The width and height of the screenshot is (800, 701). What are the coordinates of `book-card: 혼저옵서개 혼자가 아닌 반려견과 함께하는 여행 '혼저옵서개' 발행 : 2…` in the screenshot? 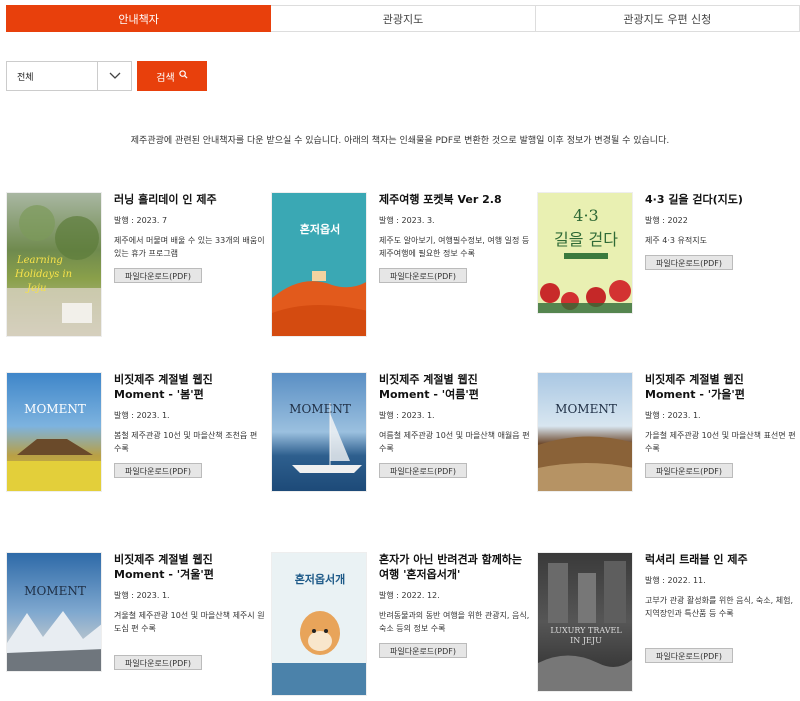 It's located at (402, 626).